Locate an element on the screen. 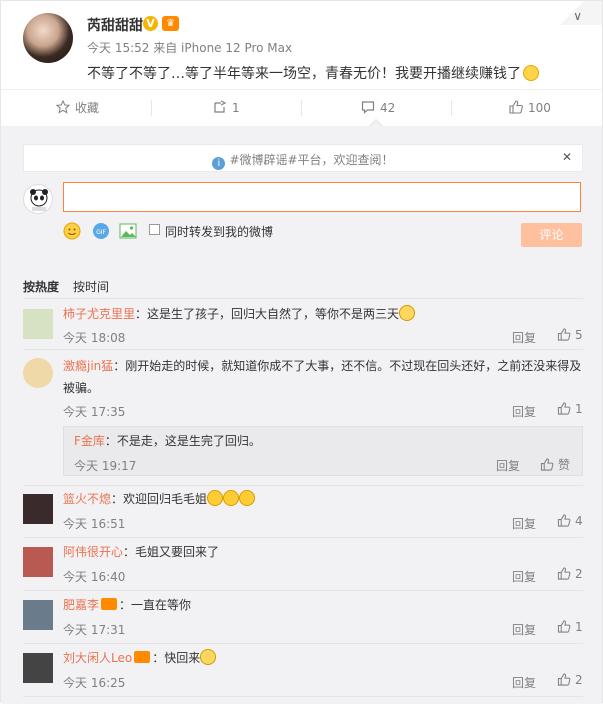  post-text-content: 不等了不等了…等了半年等来一场空，青春无价！我要开播继续赚钱了 is located at coordinates (304, 74).